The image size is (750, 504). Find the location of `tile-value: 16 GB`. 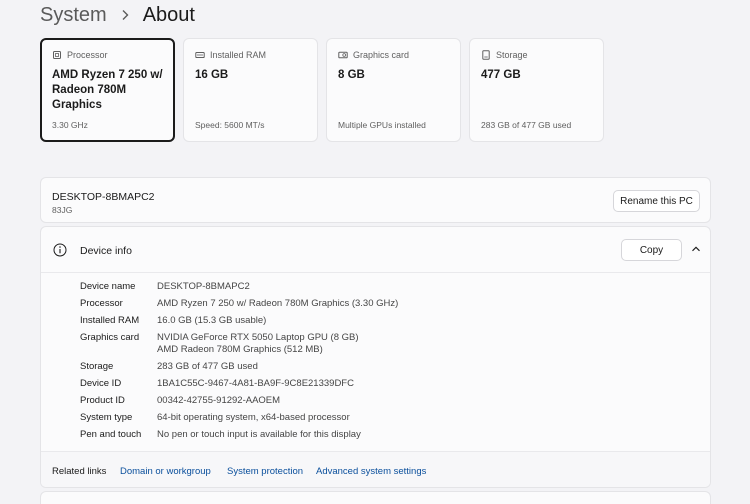

tile-value: 16 GB is located at coordinates (212, 75).